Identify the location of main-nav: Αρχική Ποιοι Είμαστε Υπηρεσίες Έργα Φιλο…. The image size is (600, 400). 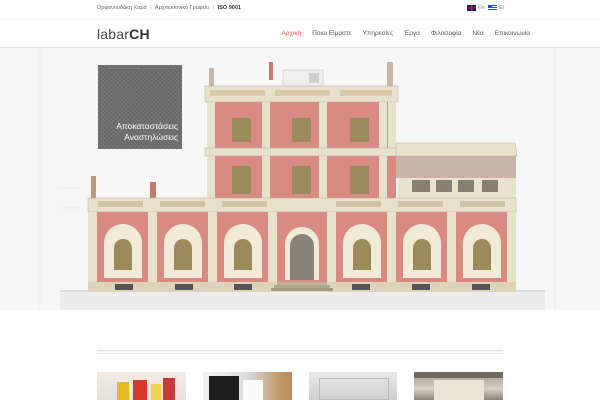
(405, 33).